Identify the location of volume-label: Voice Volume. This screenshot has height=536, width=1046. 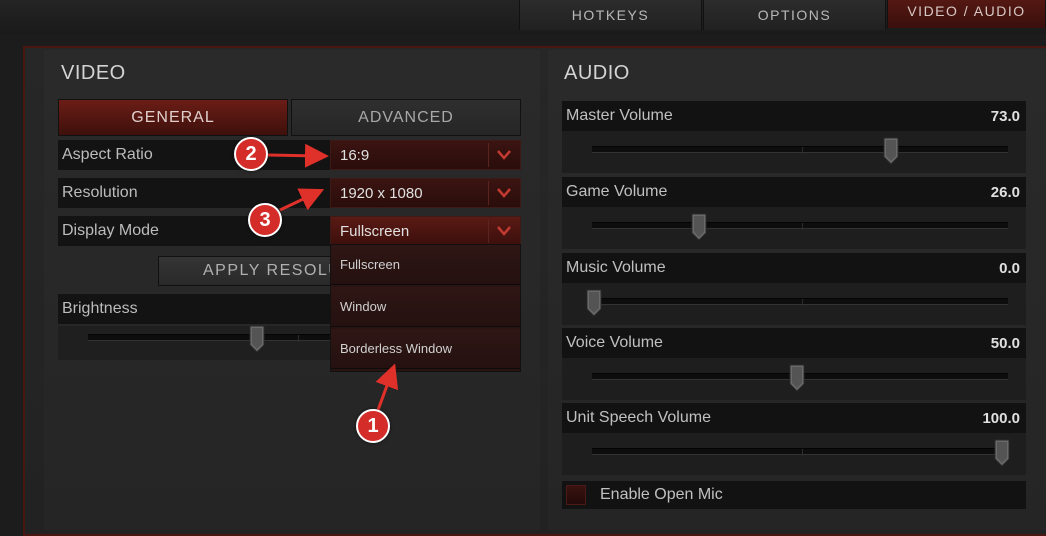
(614, 342).